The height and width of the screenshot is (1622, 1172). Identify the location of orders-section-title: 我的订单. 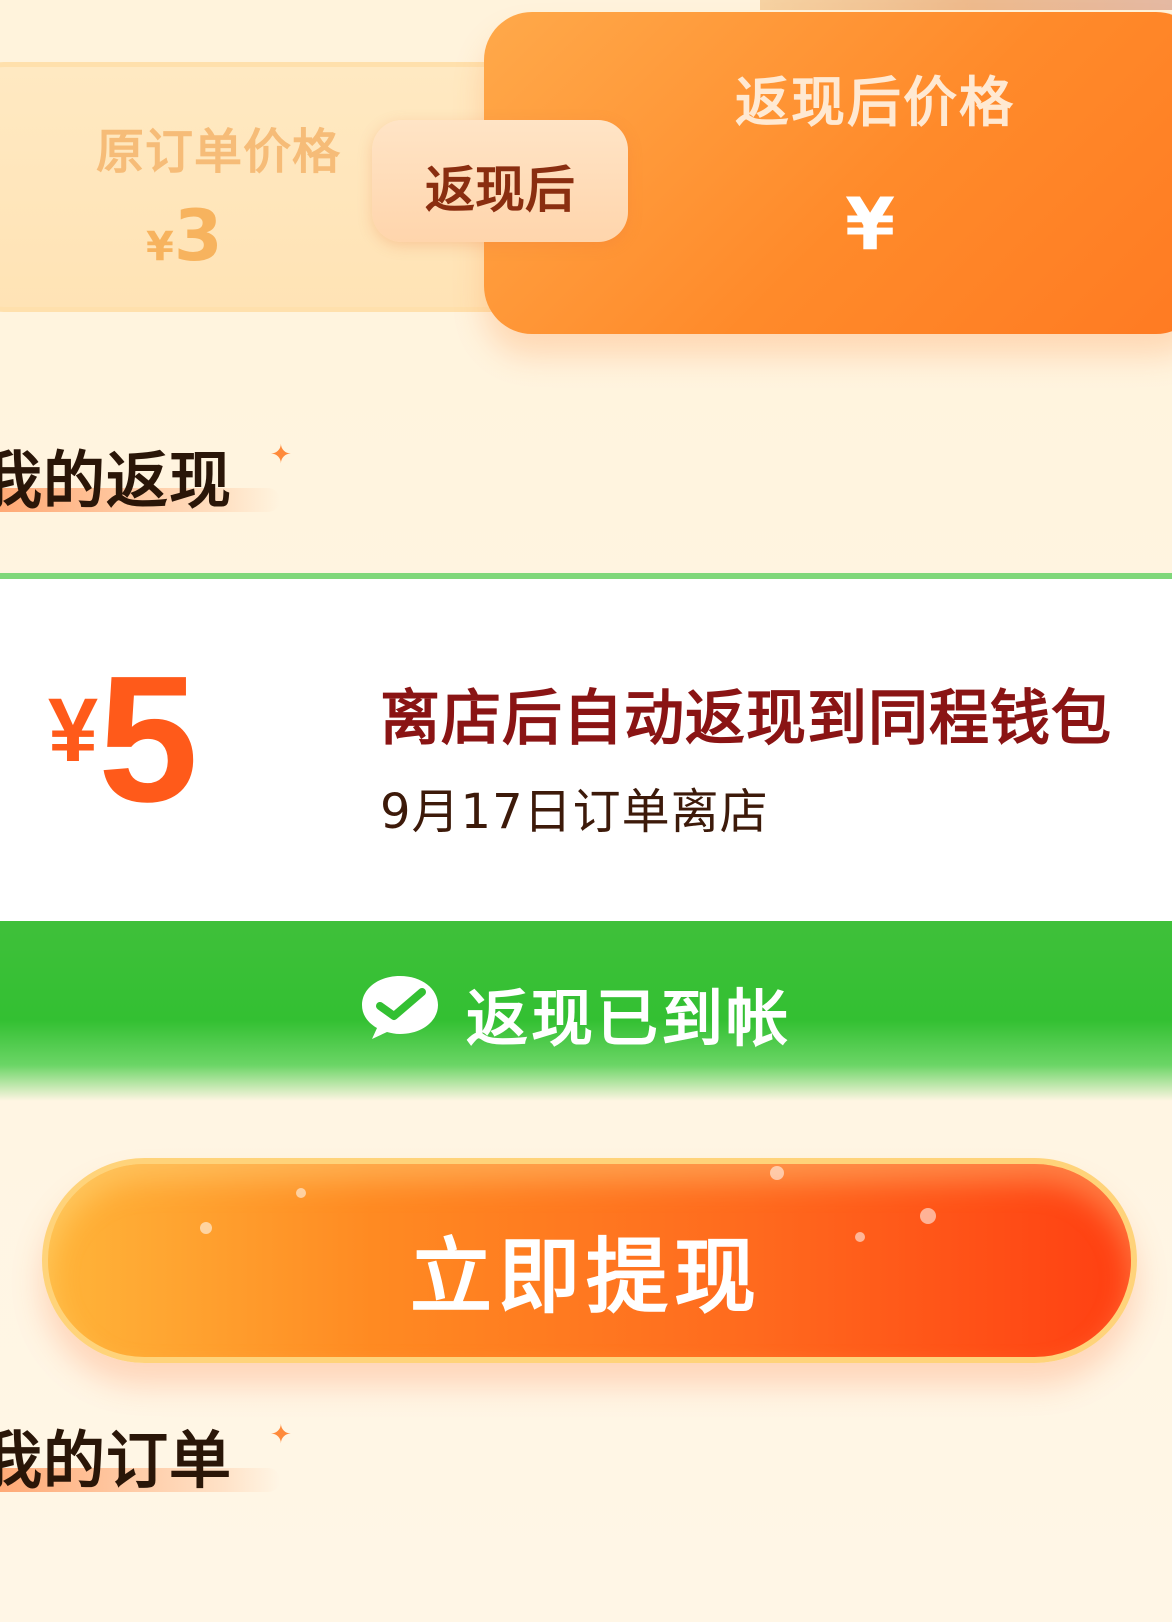
(116, 1460).